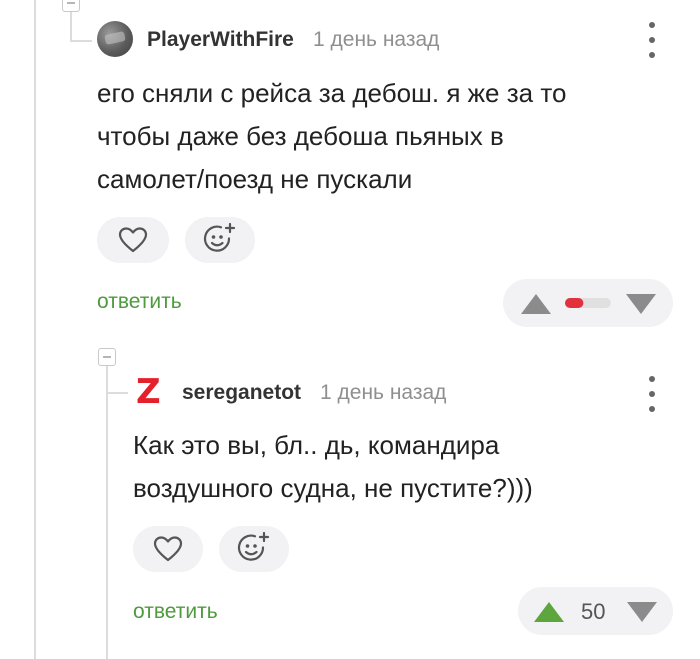 The image size is (700, 659). Describe the element at coordinates (107, 357) in the screenshot. I see `collapse-toggle-reply` at that location.